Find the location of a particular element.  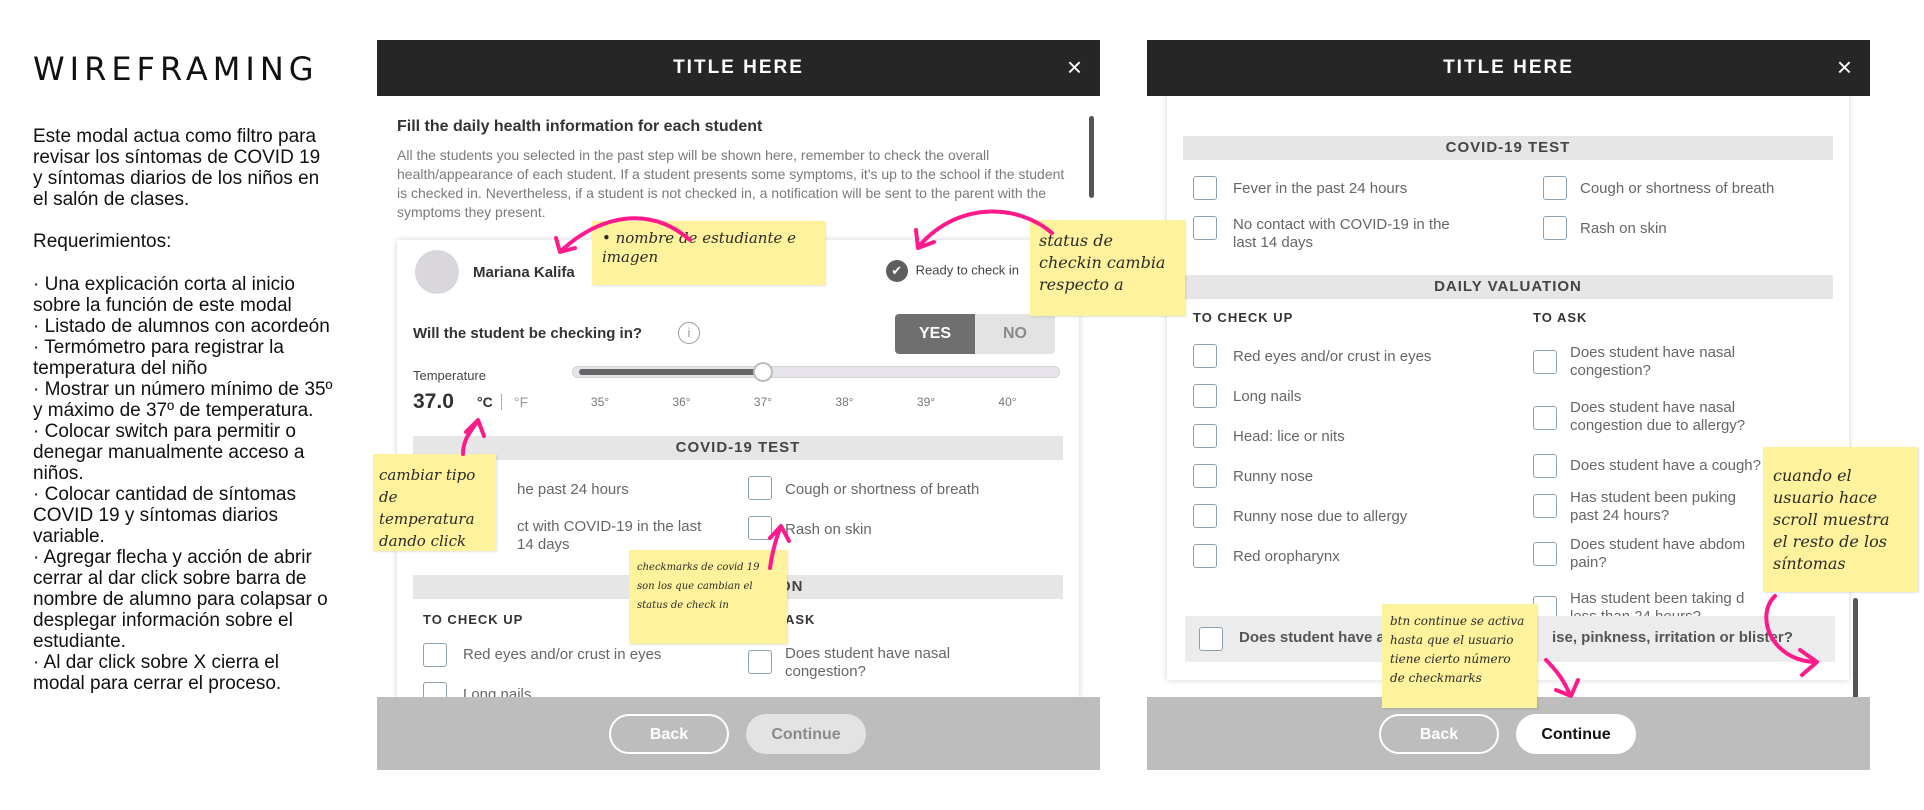

to-check-up-heading: TO CHECK UP is located at coordinates (473, 619).